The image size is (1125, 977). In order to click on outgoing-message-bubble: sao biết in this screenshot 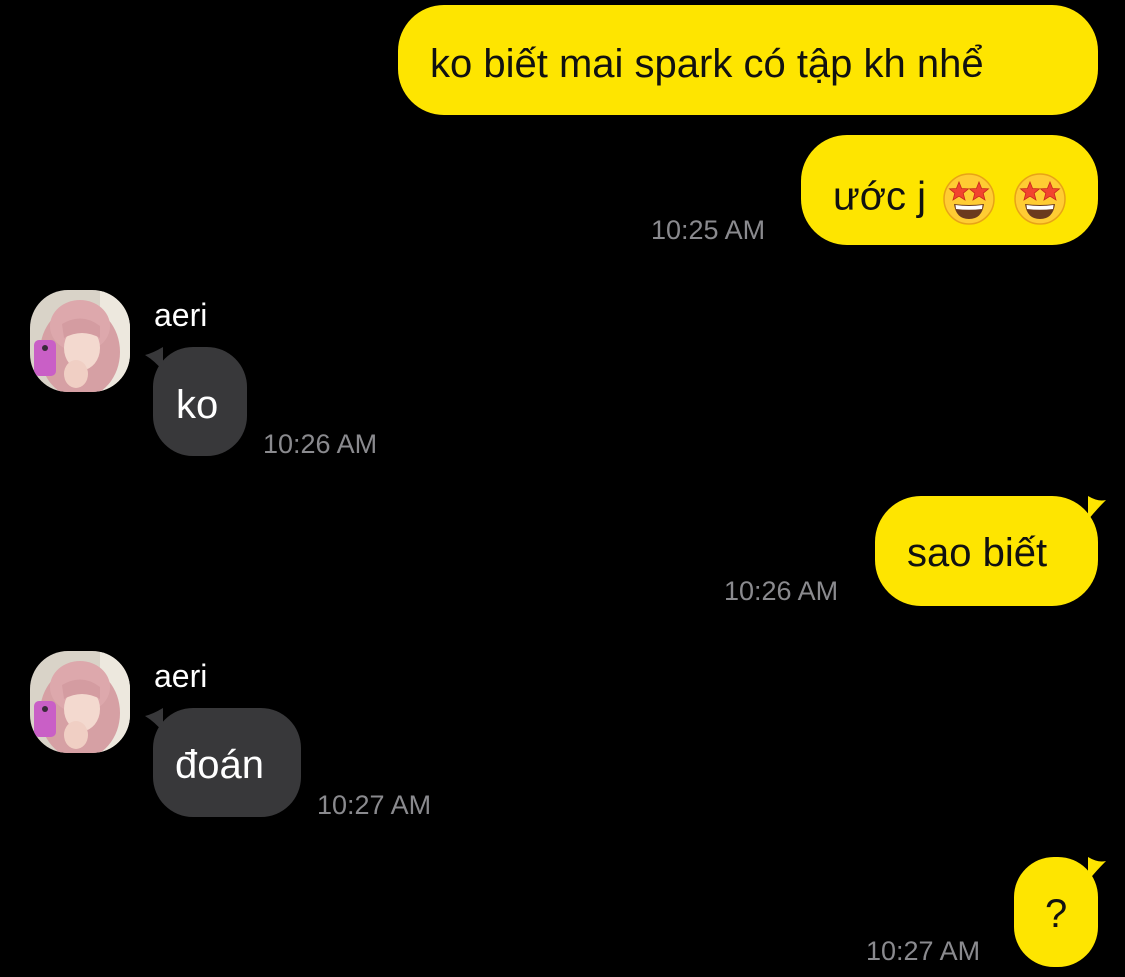, I will do `click(990, 551)`.